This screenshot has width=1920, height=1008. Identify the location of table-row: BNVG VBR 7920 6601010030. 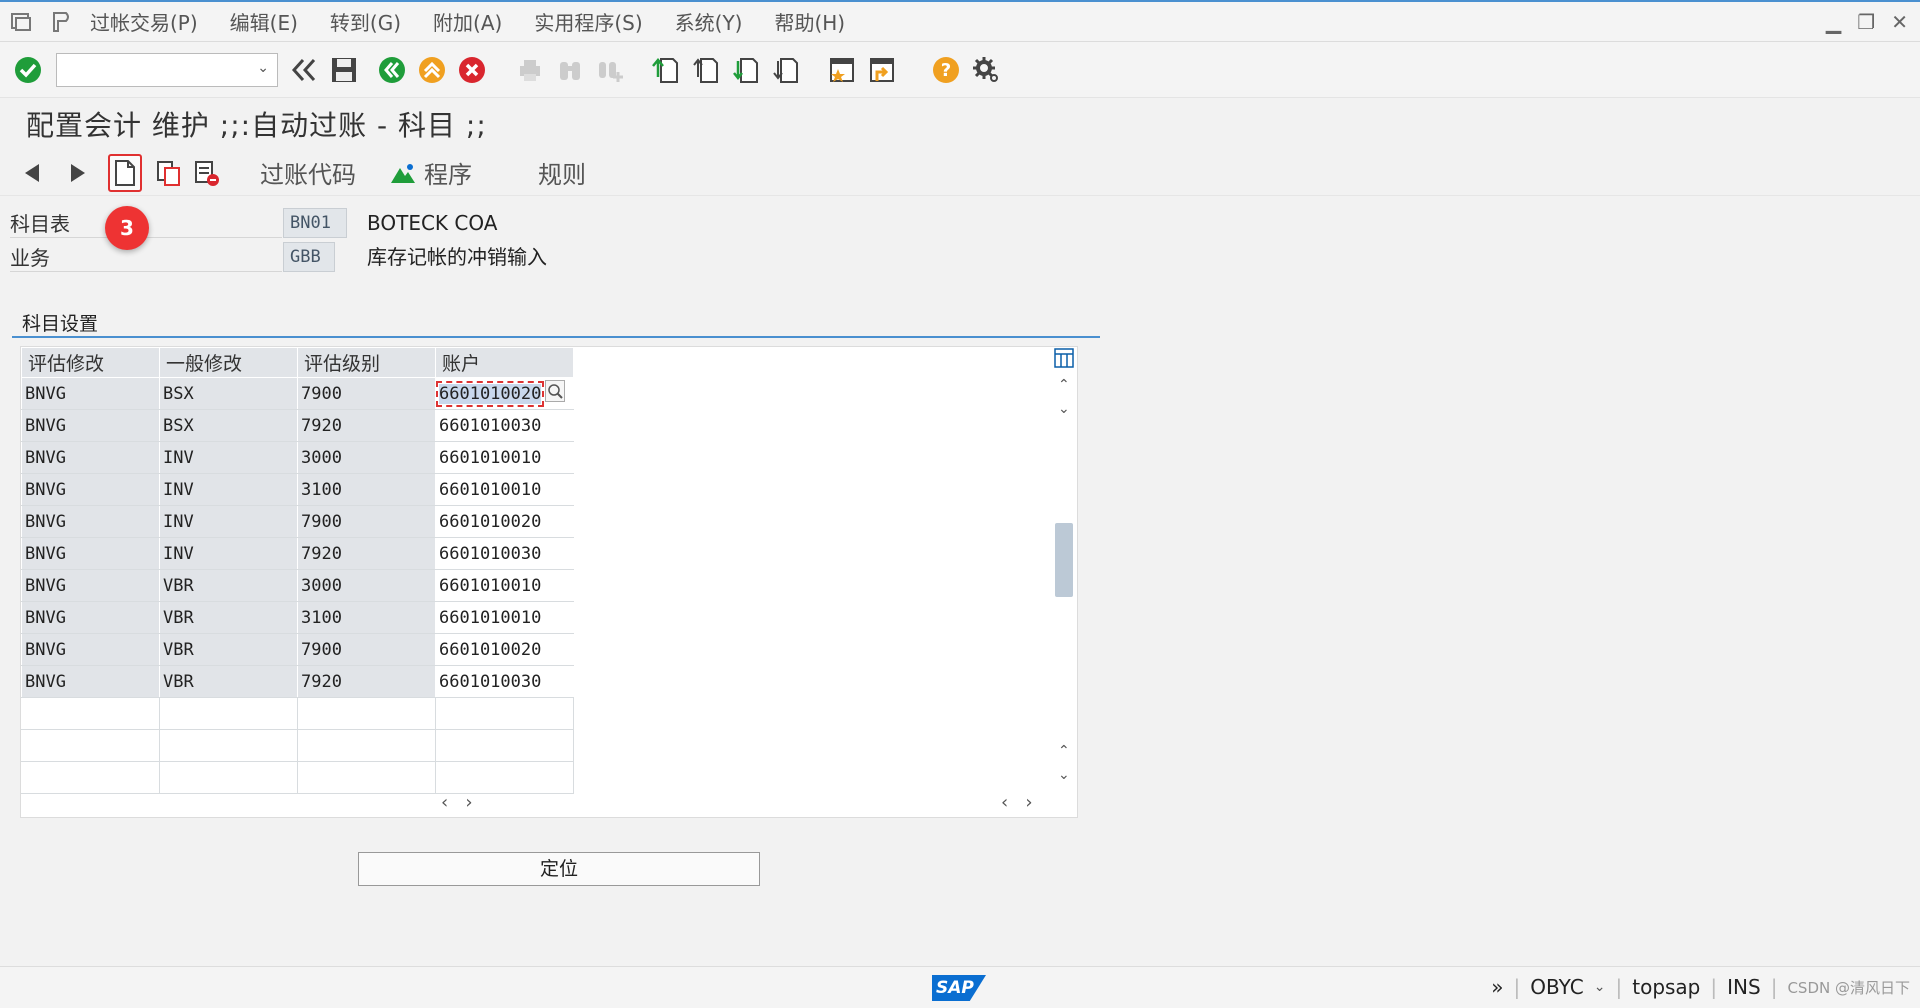
(297, 681).